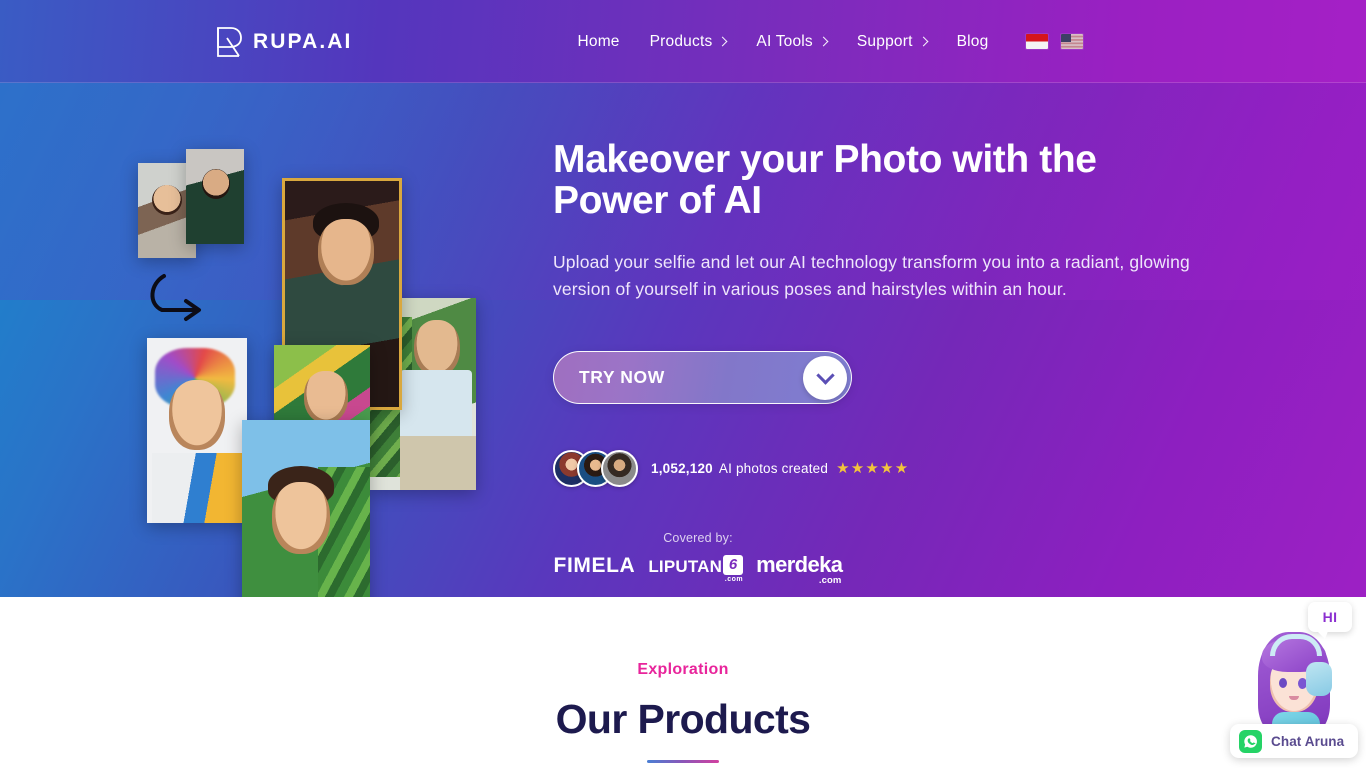 This screenshot has height=768, width=1366. Describe the element at coordinates (619, 468) in the screenshot. I see `avatar` at that location.